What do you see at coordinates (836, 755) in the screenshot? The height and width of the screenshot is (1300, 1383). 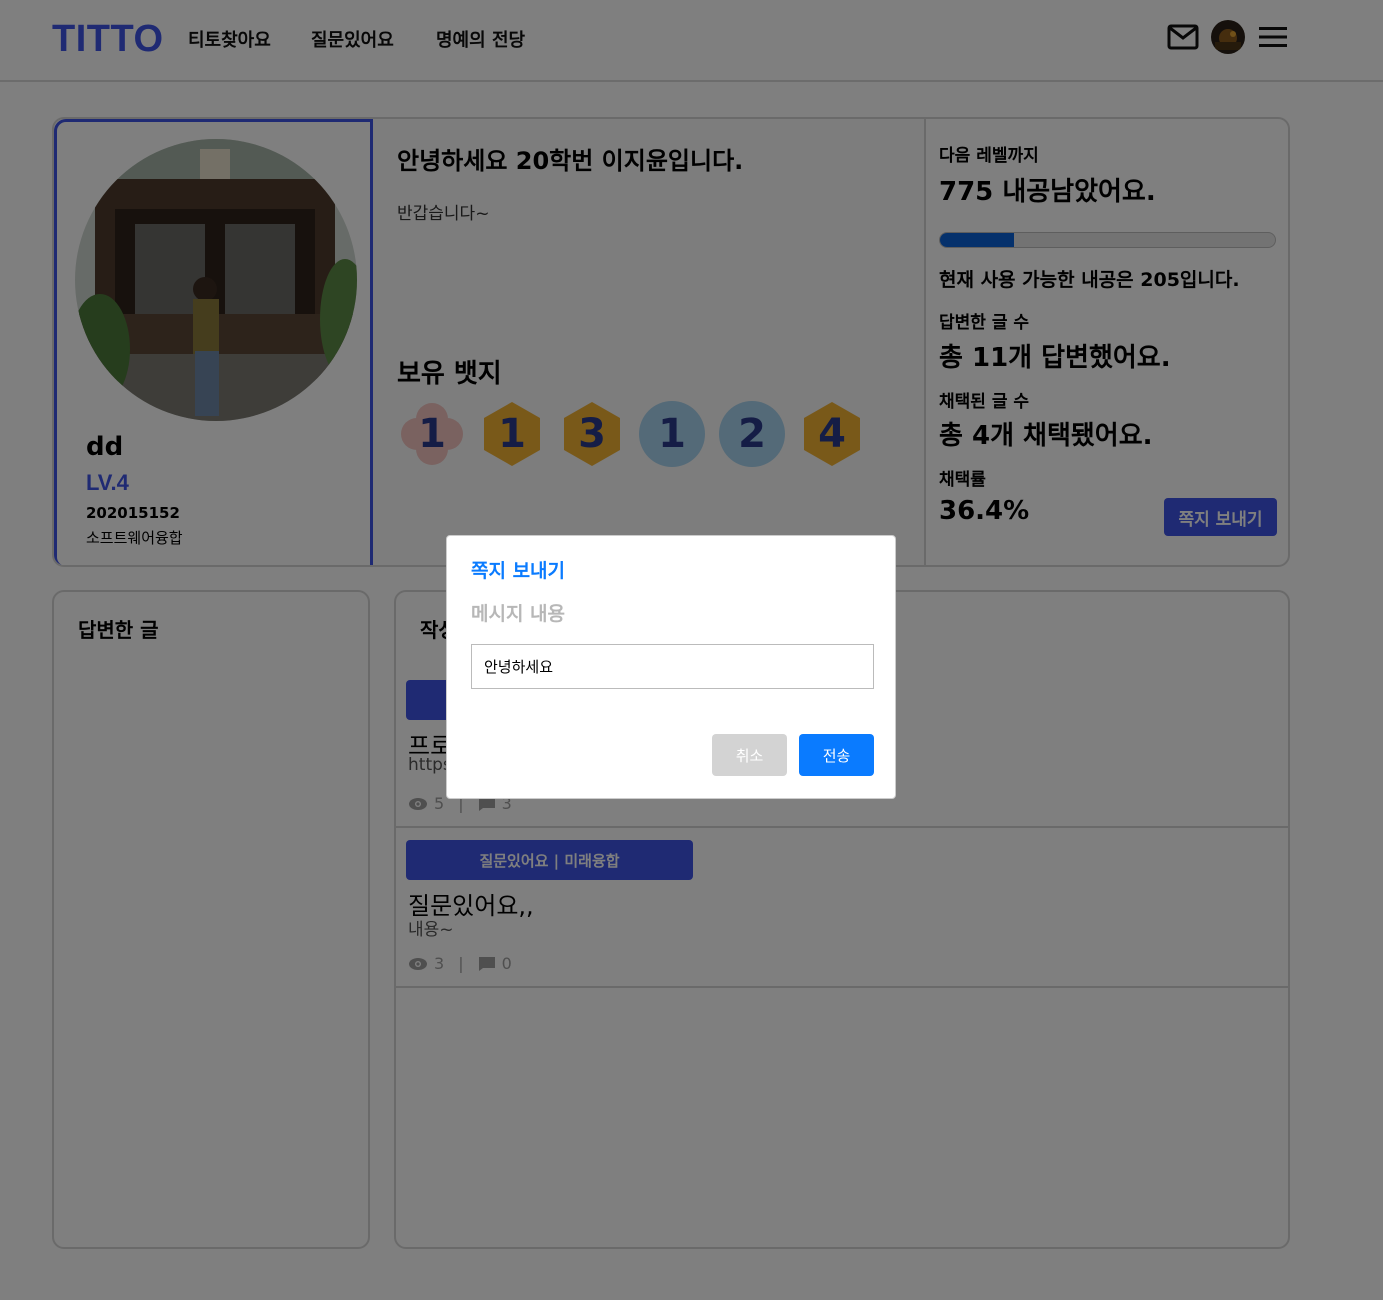 I see `submit-button: 전송` at bounding box center [836, 755].